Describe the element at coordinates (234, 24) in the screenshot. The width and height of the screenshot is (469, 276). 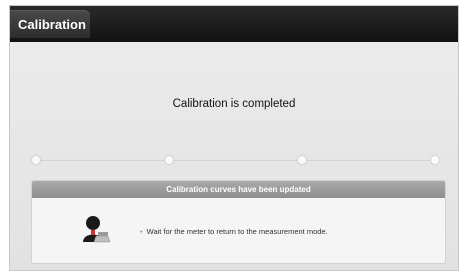
I see `title-bar: Calibration` at that location.